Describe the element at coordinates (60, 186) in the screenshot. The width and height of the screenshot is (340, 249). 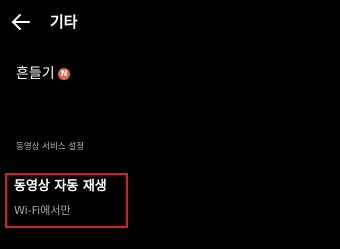
I see `video-autoplay-title: 동영상 자동 재생` at that location.